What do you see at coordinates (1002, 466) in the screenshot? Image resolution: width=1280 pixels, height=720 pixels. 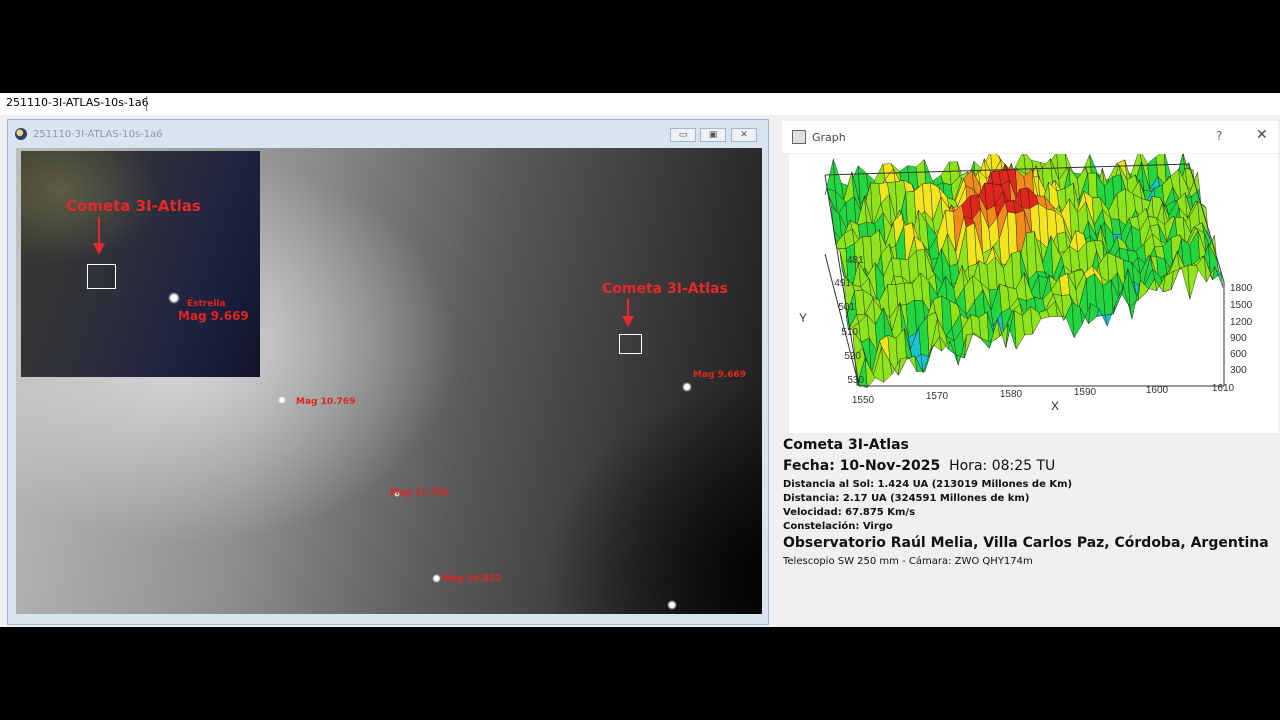 I see `info-hora: Hora: 08:25 TU` at bounding box center [1002, 466].